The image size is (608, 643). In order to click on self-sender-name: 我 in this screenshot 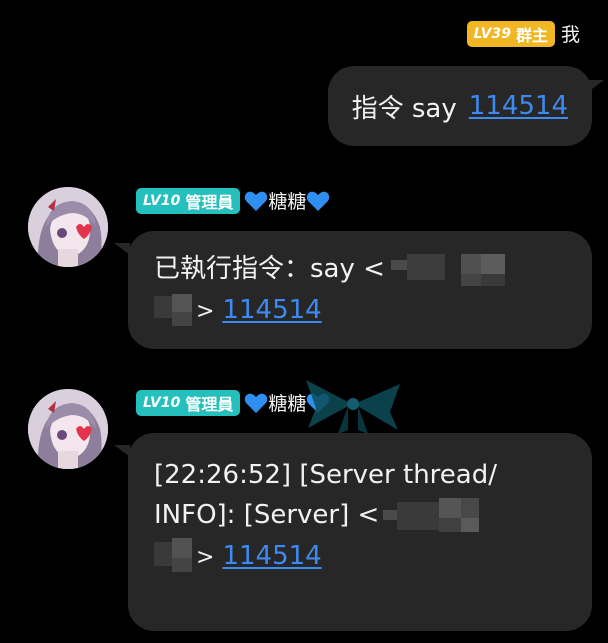, I will do `click(570, 33)`.